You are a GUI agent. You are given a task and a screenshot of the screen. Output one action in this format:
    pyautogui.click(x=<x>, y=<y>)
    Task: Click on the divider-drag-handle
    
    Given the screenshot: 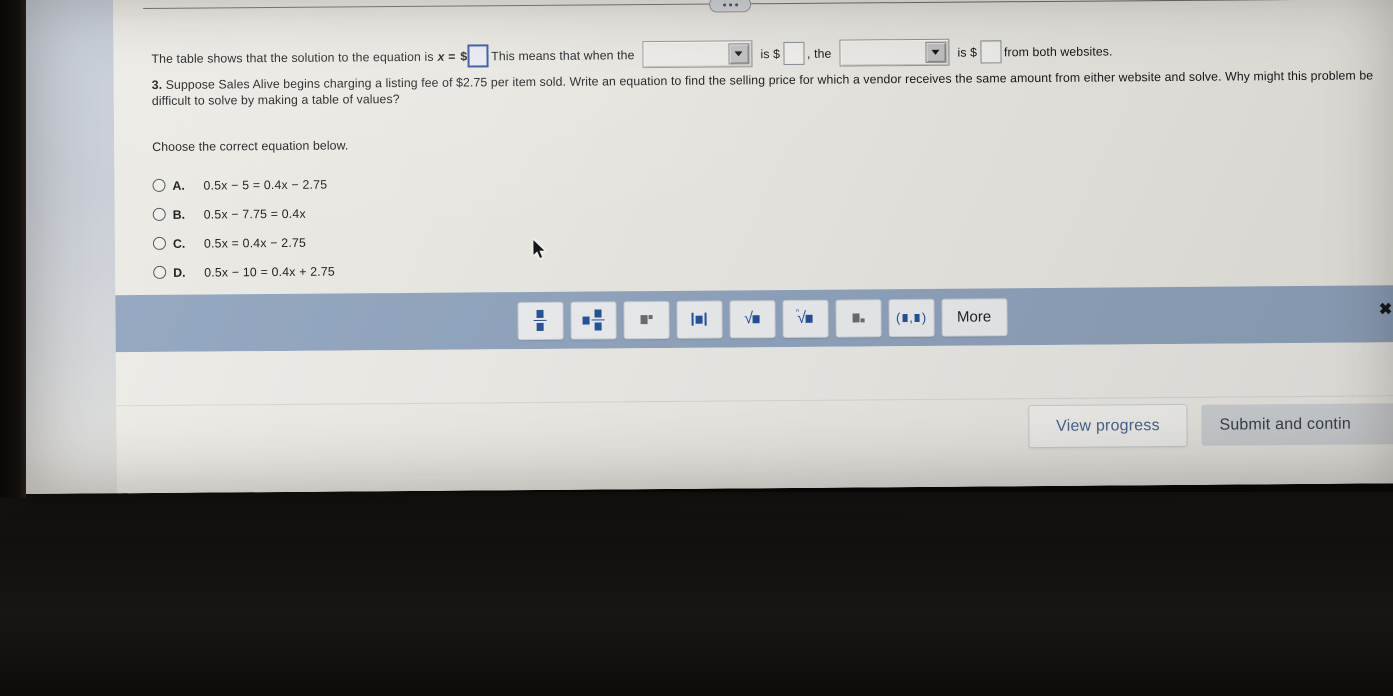 What is the action you would take?
    pyautogui.click(x=730, y=6)
    